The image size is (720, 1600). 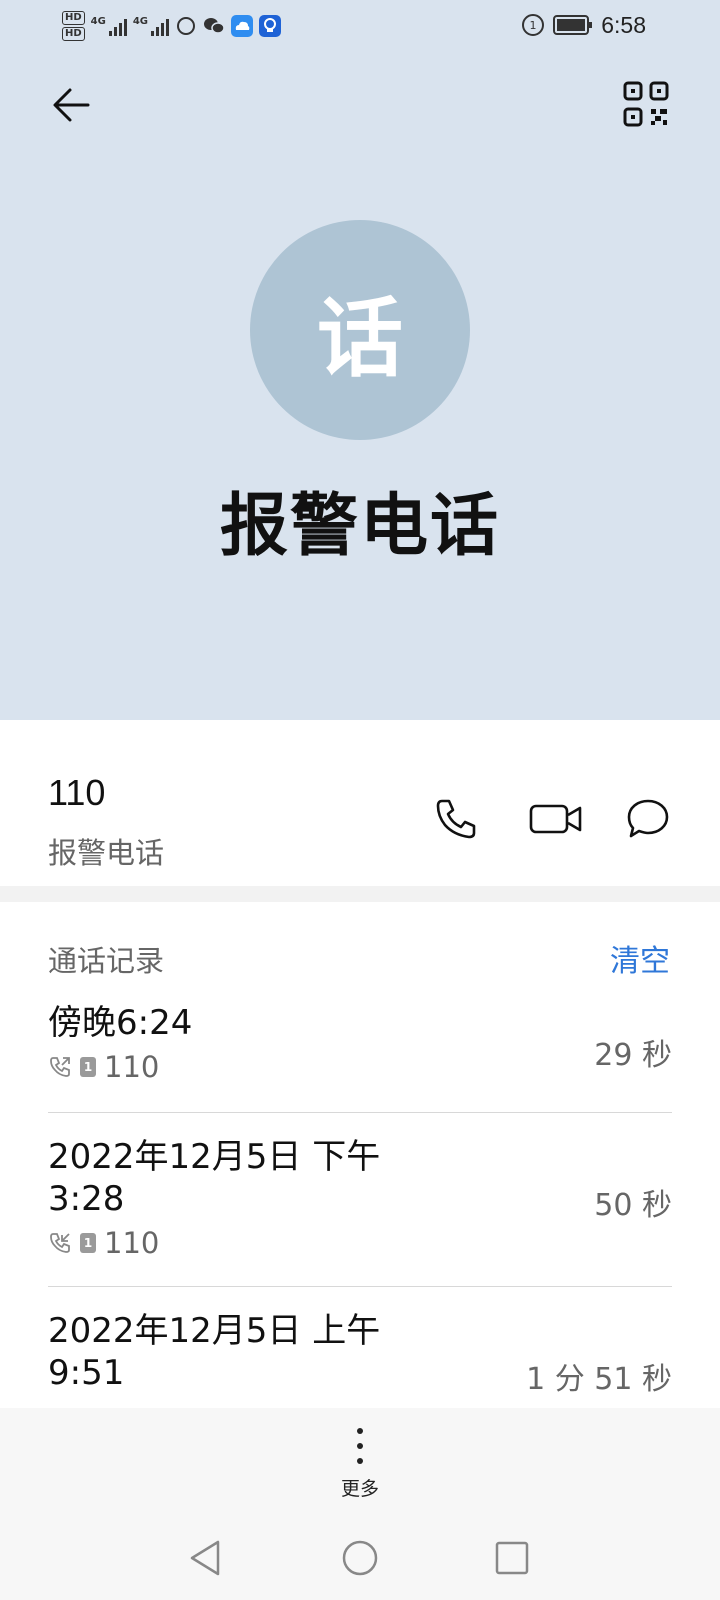 I want to click on home-circle-icon, so click(x=360, y=1558).